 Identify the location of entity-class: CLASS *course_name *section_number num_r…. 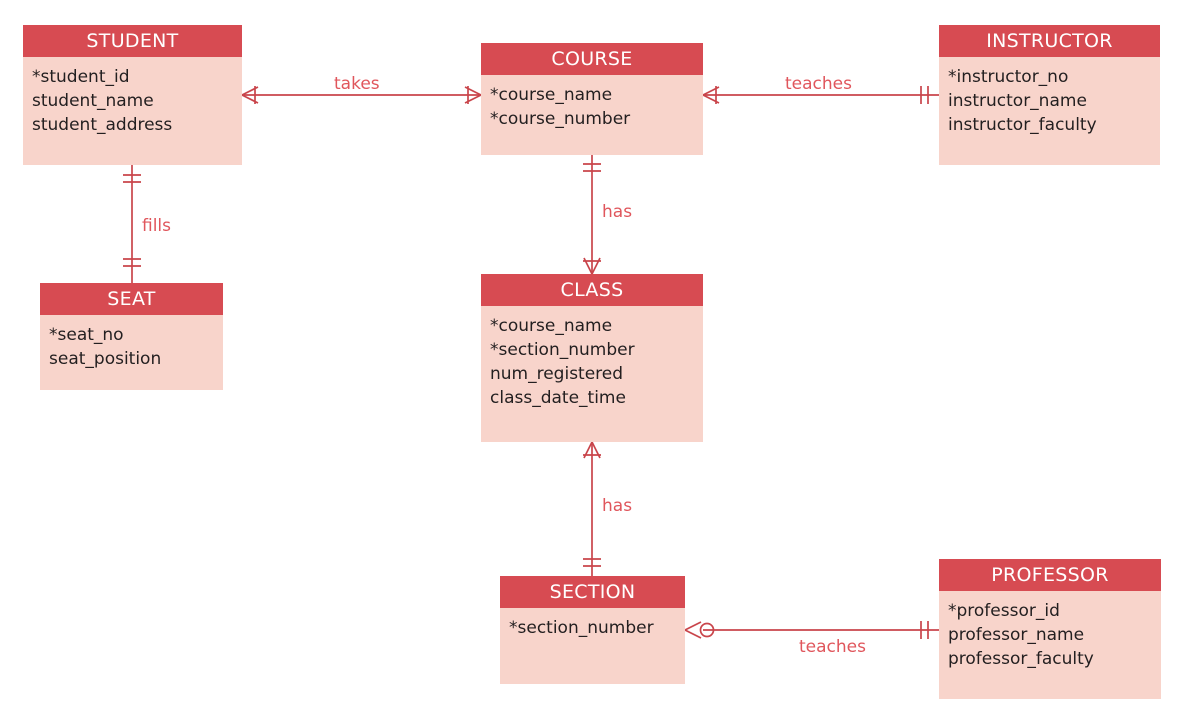
(592, 358).